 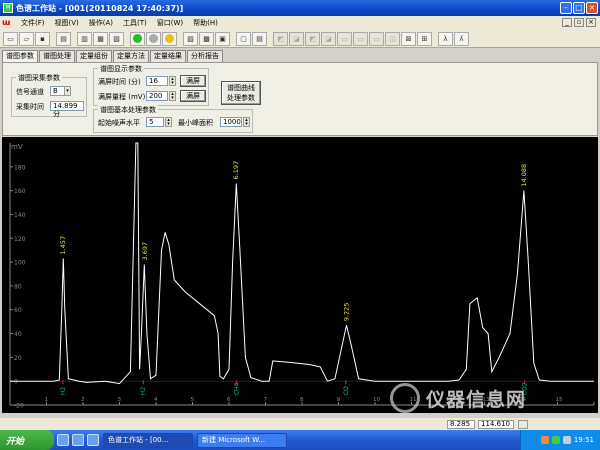 What do you see at coordinates (461, 38) in the screenshot?
I see `peak-edit-icon: ʎ` at bounding box center [461, 38].